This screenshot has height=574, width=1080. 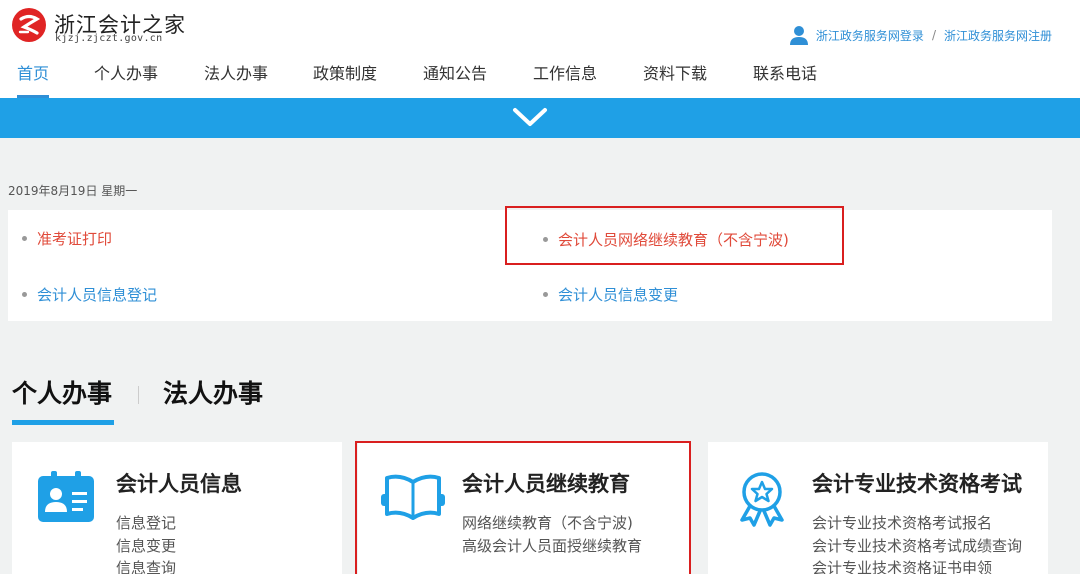 What do you see at coordinates (146, 565) in the screenshot?
I see `card-link-info-query: 信息查询` at bounding box center [146, 565].